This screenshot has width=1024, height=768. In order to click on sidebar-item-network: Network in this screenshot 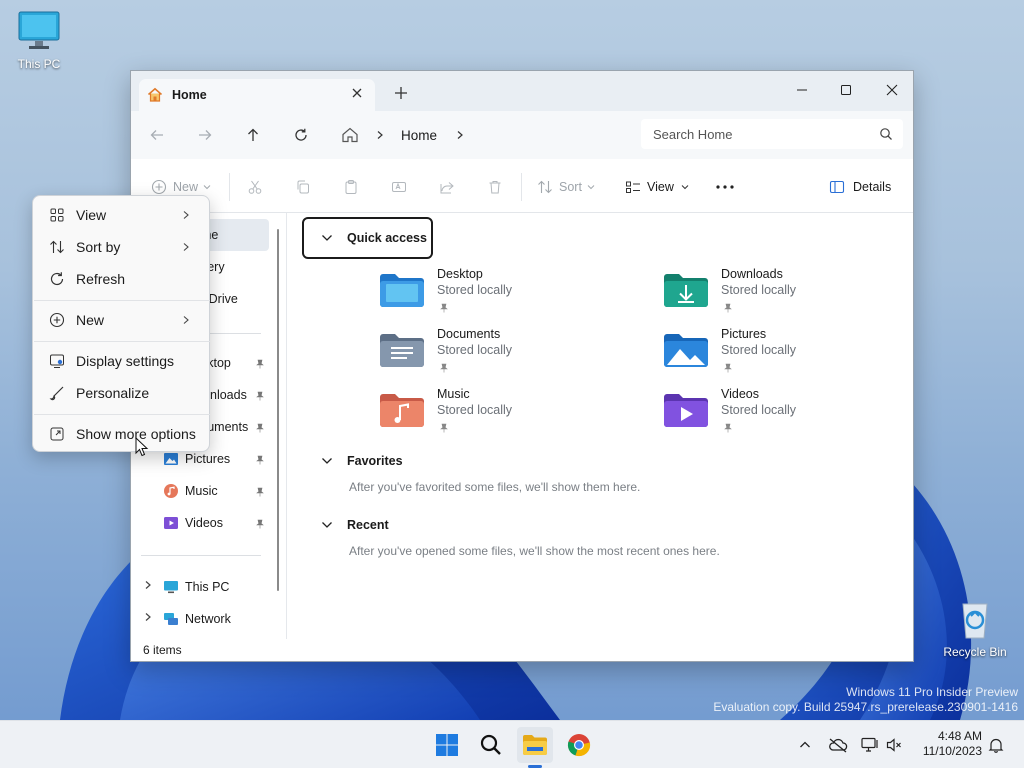, I will do `click(197, 619)`.